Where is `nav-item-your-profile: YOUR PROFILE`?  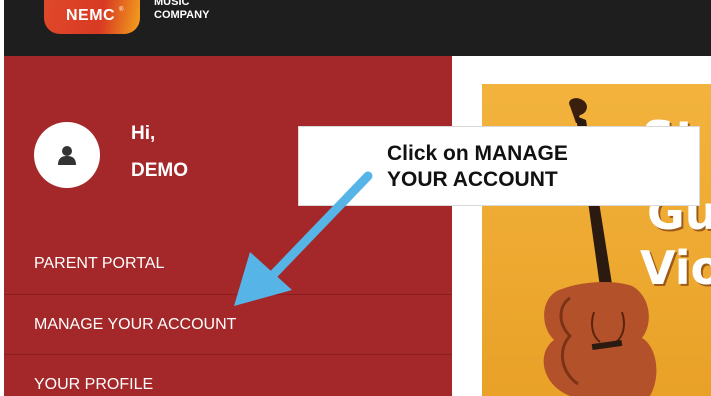
nav-item-your-profile: YOUR PROFILE is located at coordinates (228, 375).